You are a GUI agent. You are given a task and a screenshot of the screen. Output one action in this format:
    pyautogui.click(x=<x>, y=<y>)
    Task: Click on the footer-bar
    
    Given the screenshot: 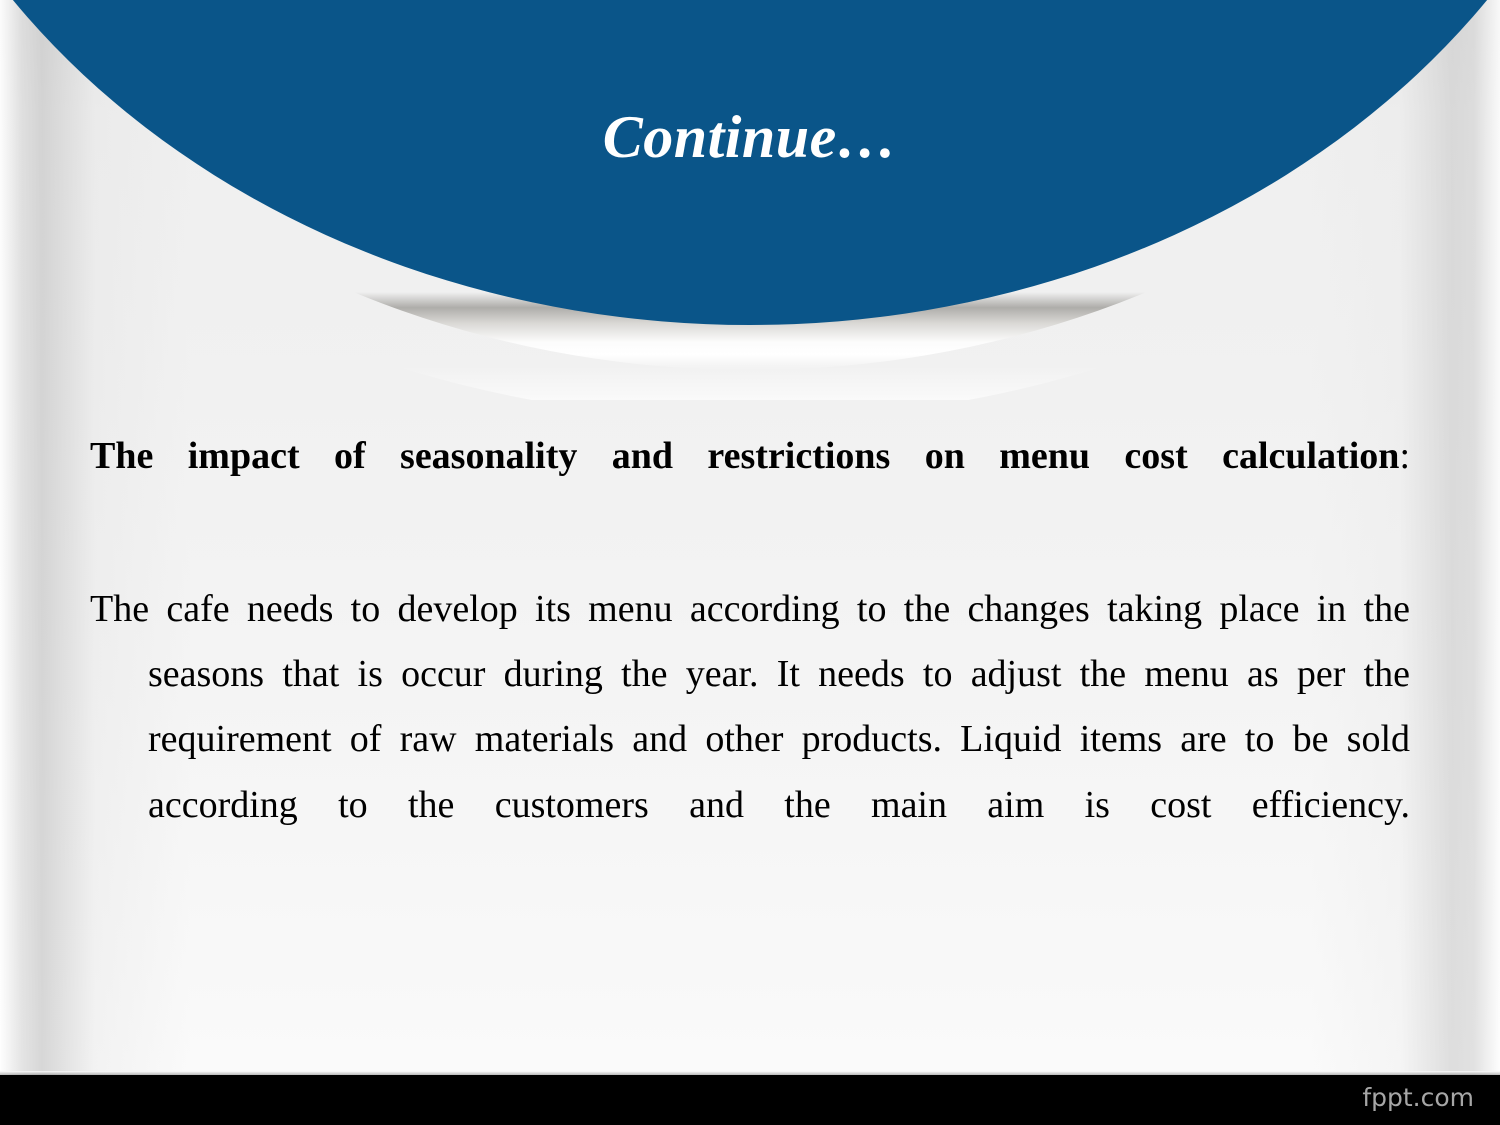 What is the action you would take?
    pyautogui.click(x=750, y=1100)
    